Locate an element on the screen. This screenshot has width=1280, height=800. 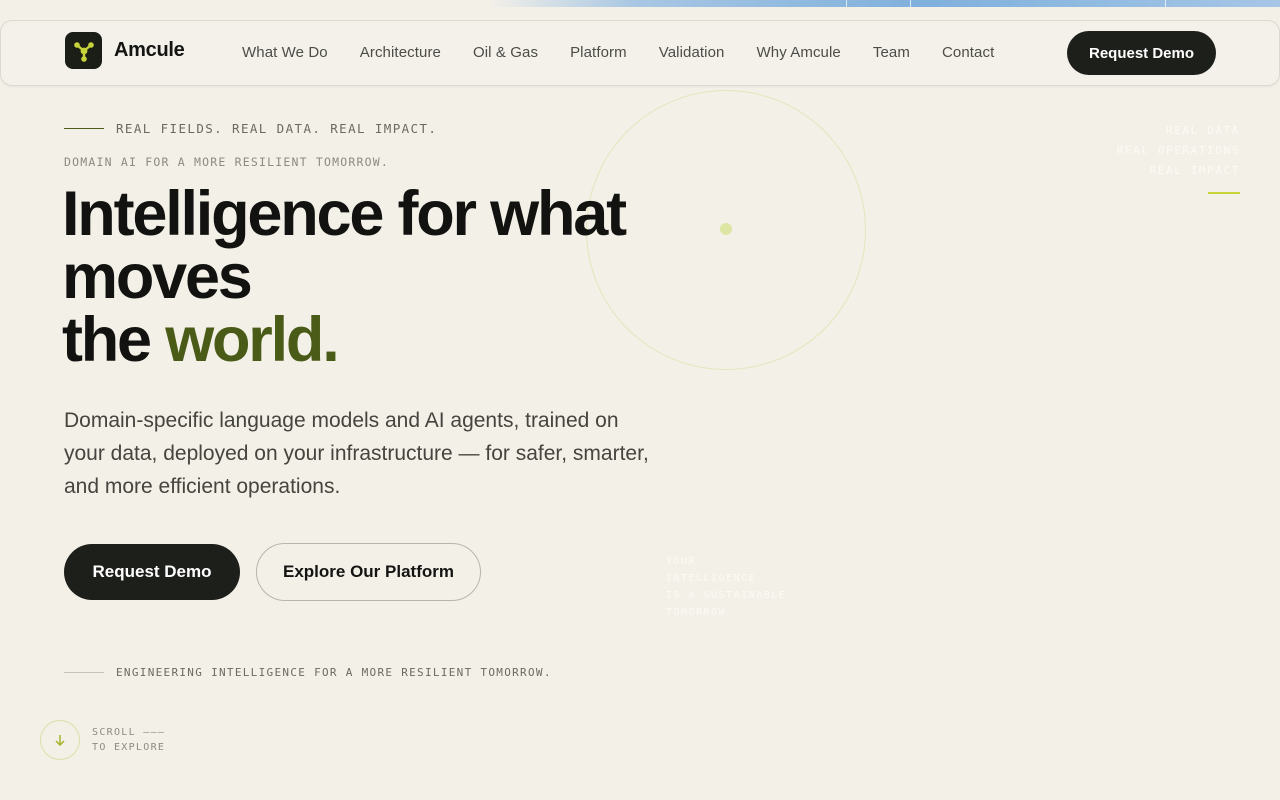
nav-item-validation: Validation is located at coordinates (692, 52).